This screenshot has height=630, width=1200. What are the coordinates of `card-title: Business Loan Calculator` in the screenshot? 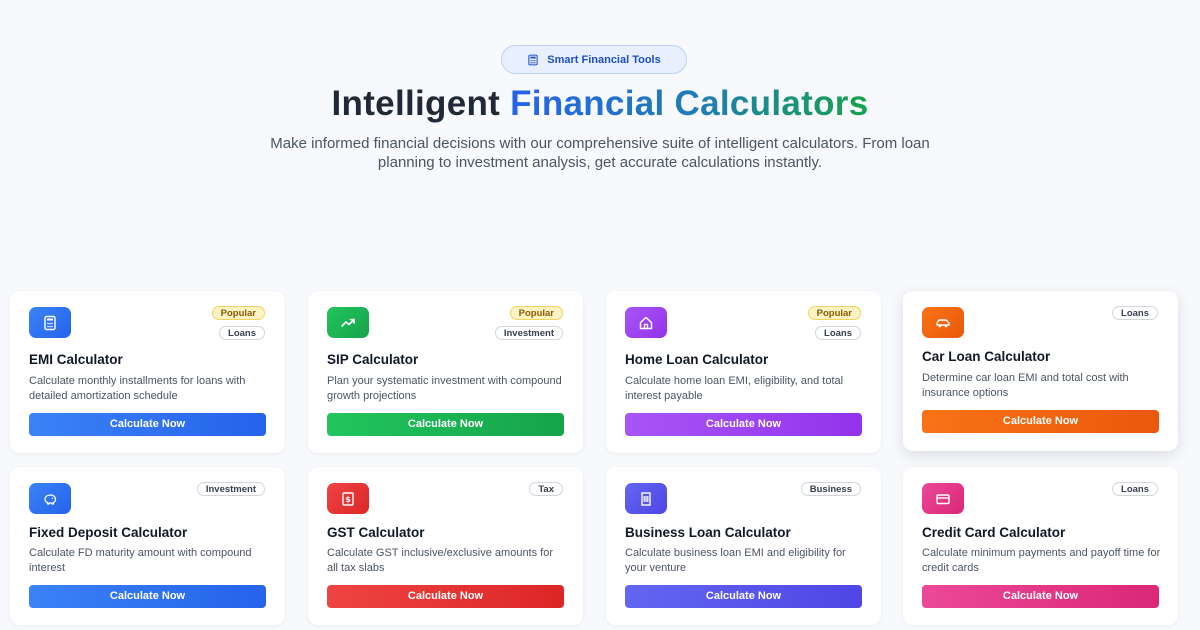 It's located at (708, 532).